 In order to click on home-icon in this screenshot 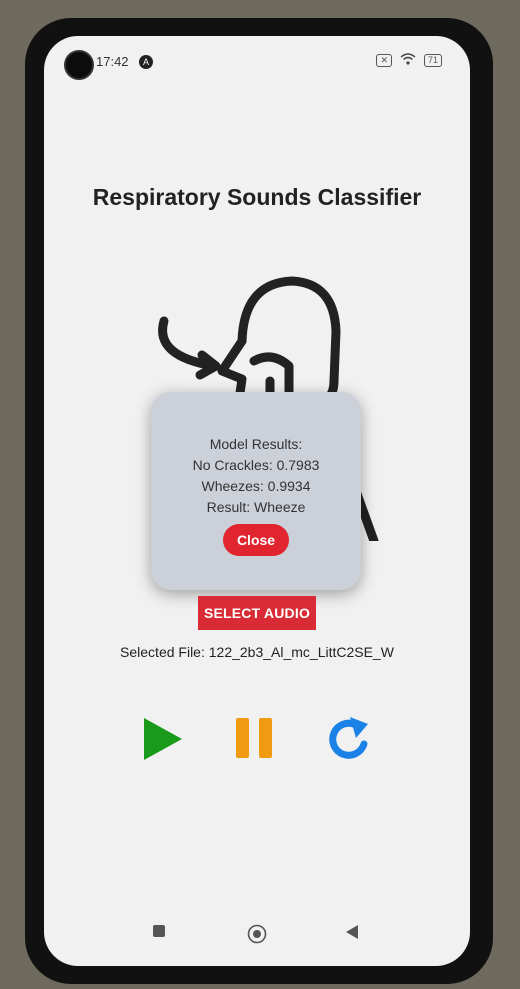, I will do `click(257, 934)`.